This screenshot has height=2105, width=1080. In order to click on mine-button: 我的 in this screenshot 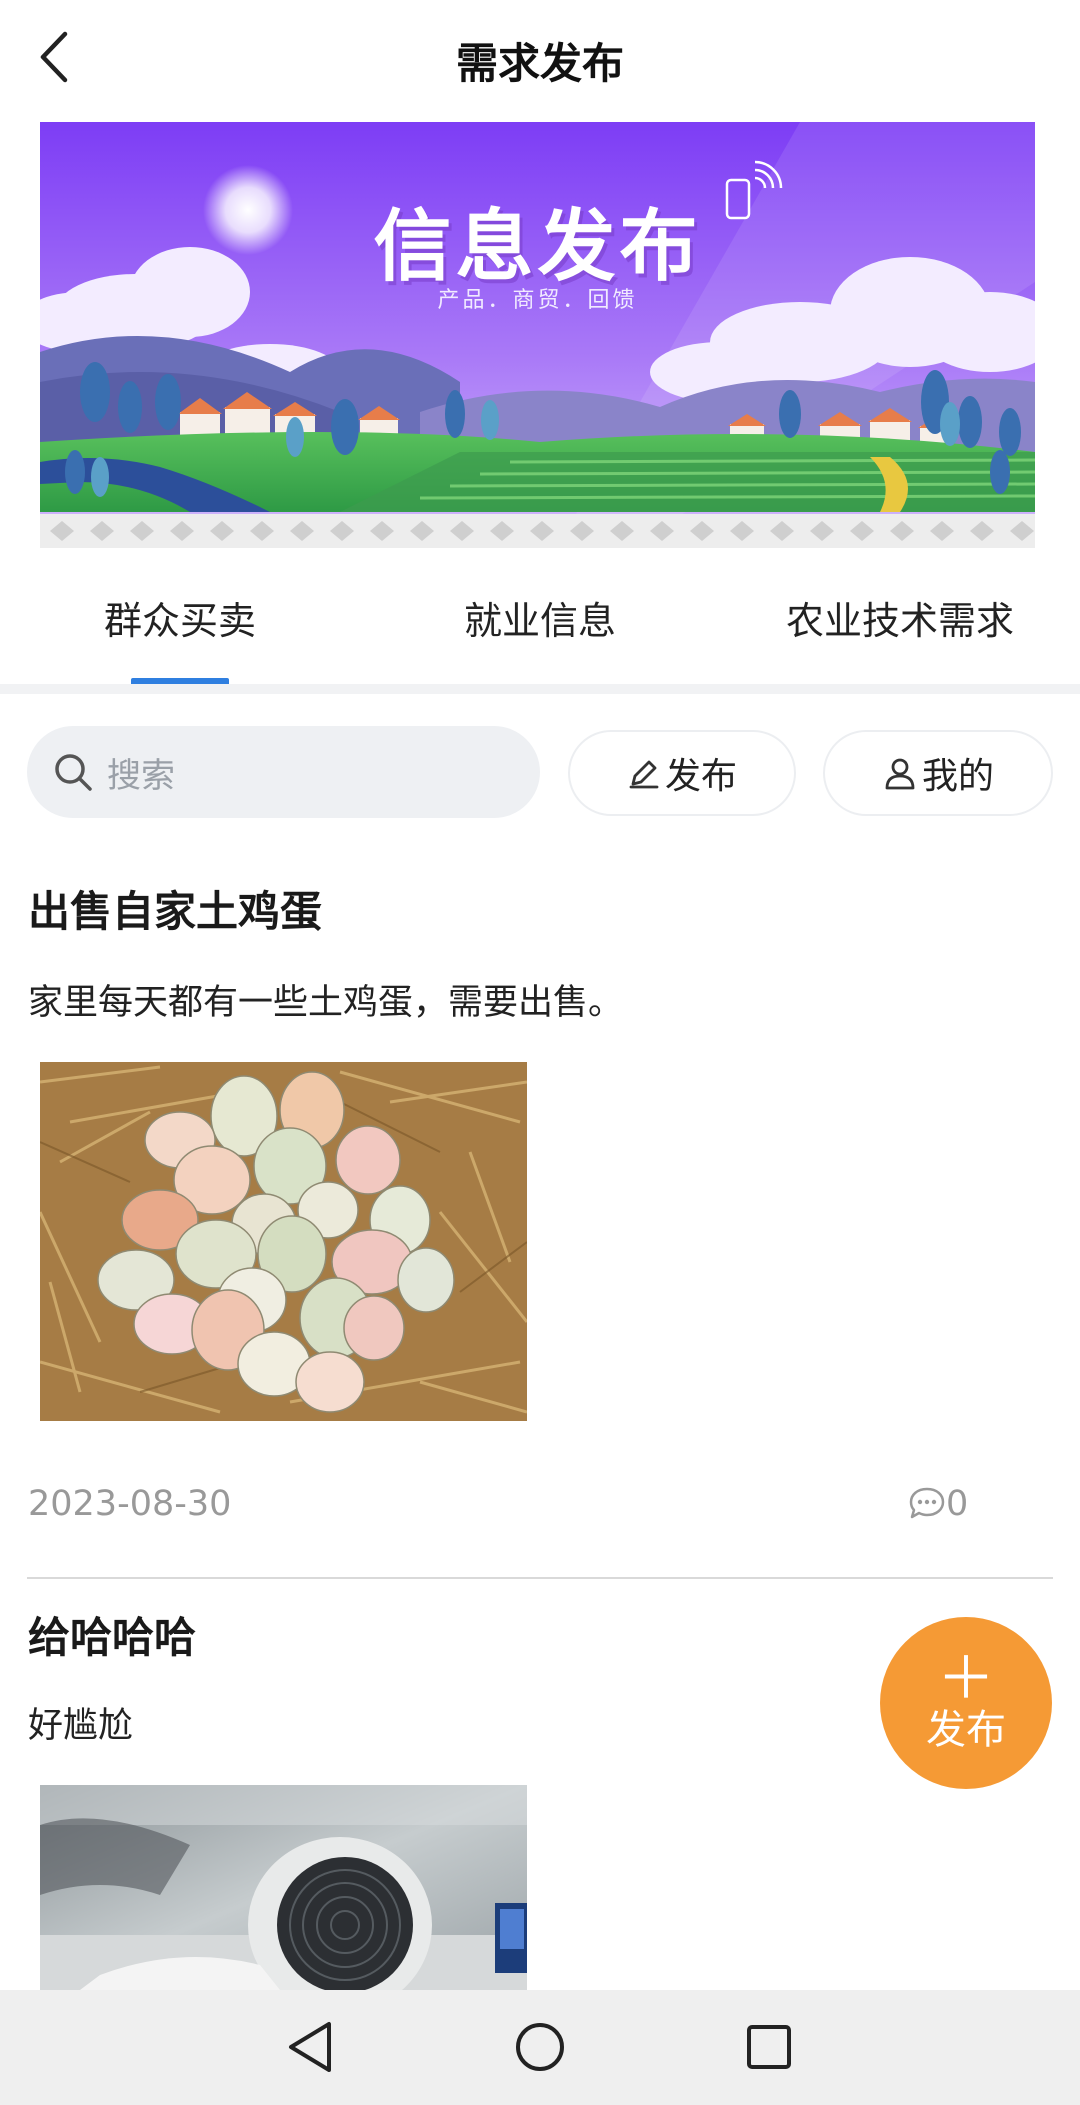, I will do `click(938, 773)`.